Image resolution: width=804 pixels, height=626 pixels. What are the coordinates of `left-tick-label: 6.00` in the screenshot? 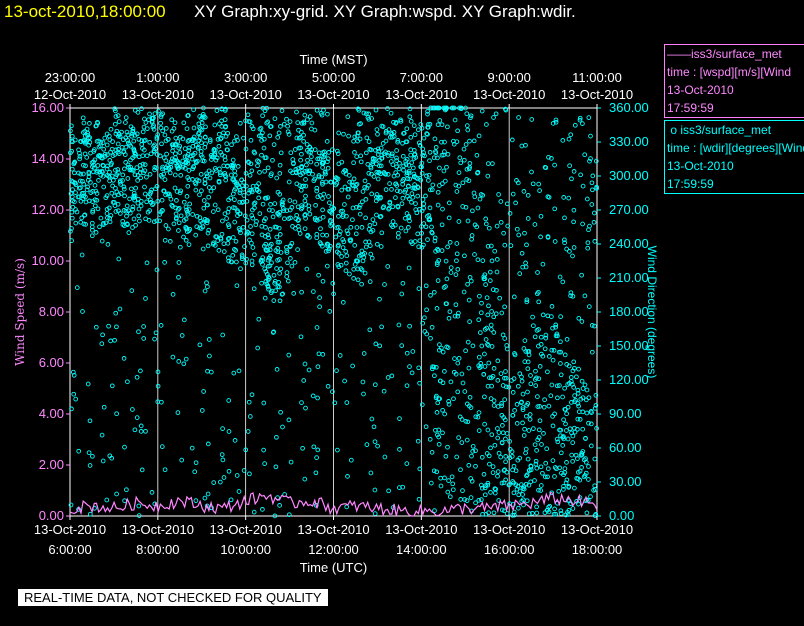 It's located at (51, 362).